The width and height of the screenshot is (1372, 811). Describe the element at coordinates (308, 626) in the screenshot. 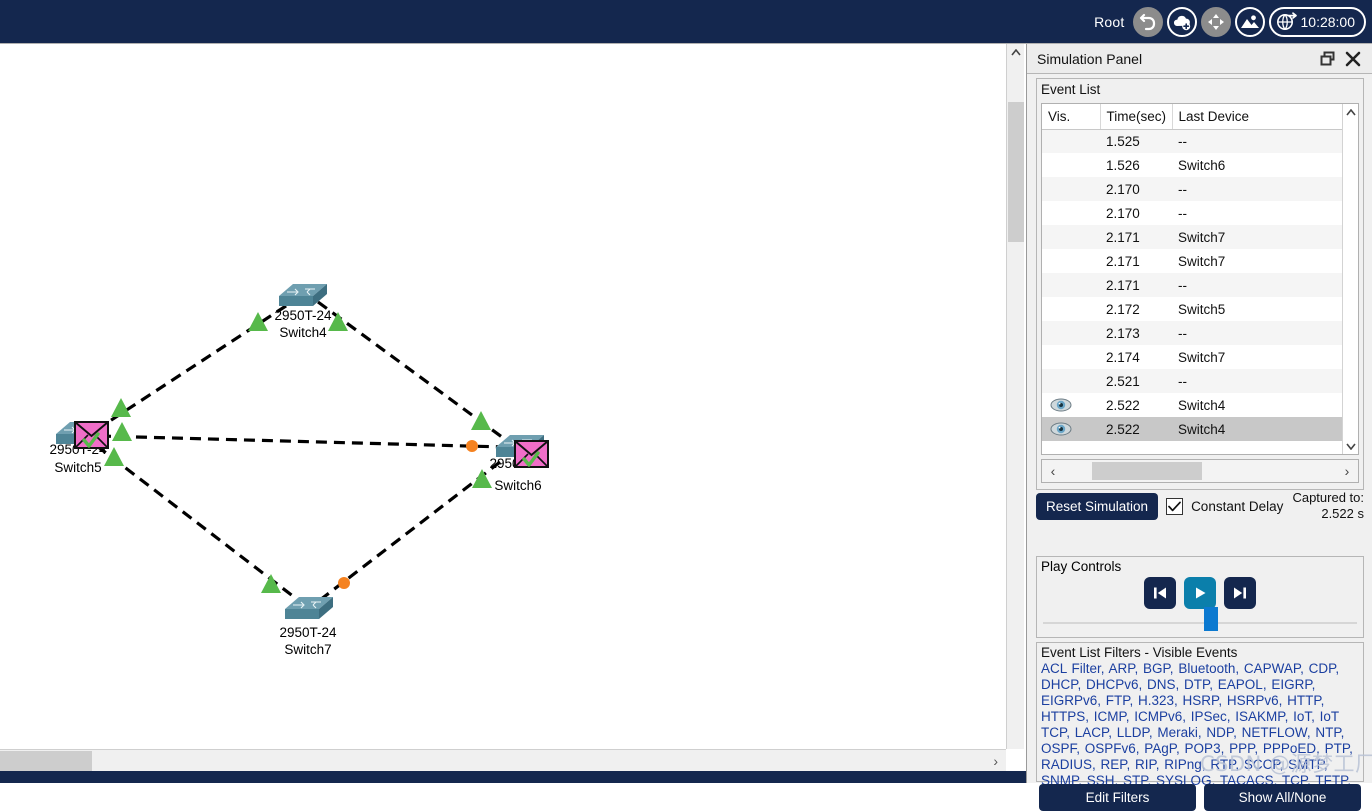

I see `device-switch7: 2950T-24 Switch7` at that location.